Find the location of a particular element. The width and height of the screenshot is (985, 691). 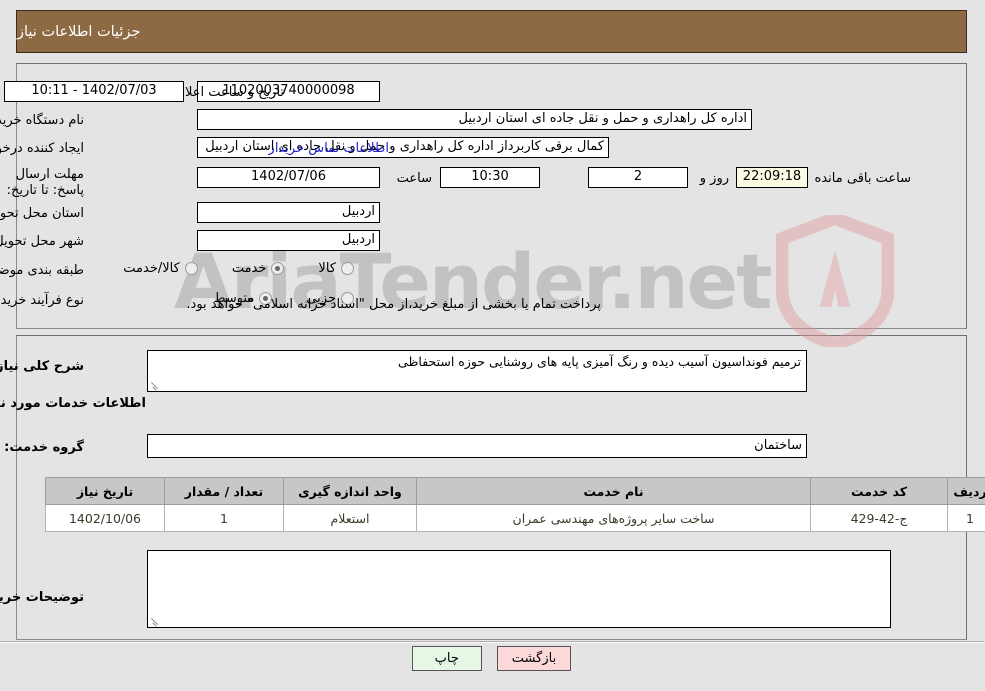

print-button: چاپ is located at coordinates (447, 658).